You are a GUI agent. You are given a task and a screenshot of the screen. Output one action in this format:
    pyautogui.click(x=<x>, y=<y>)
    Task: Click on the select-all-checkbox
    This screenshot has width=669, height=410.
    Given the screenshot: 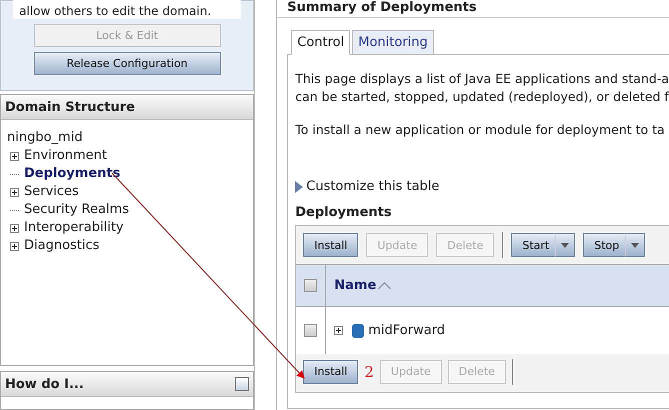 What is the action you would take?
    pyautogui.click(x=311, y=285)
    